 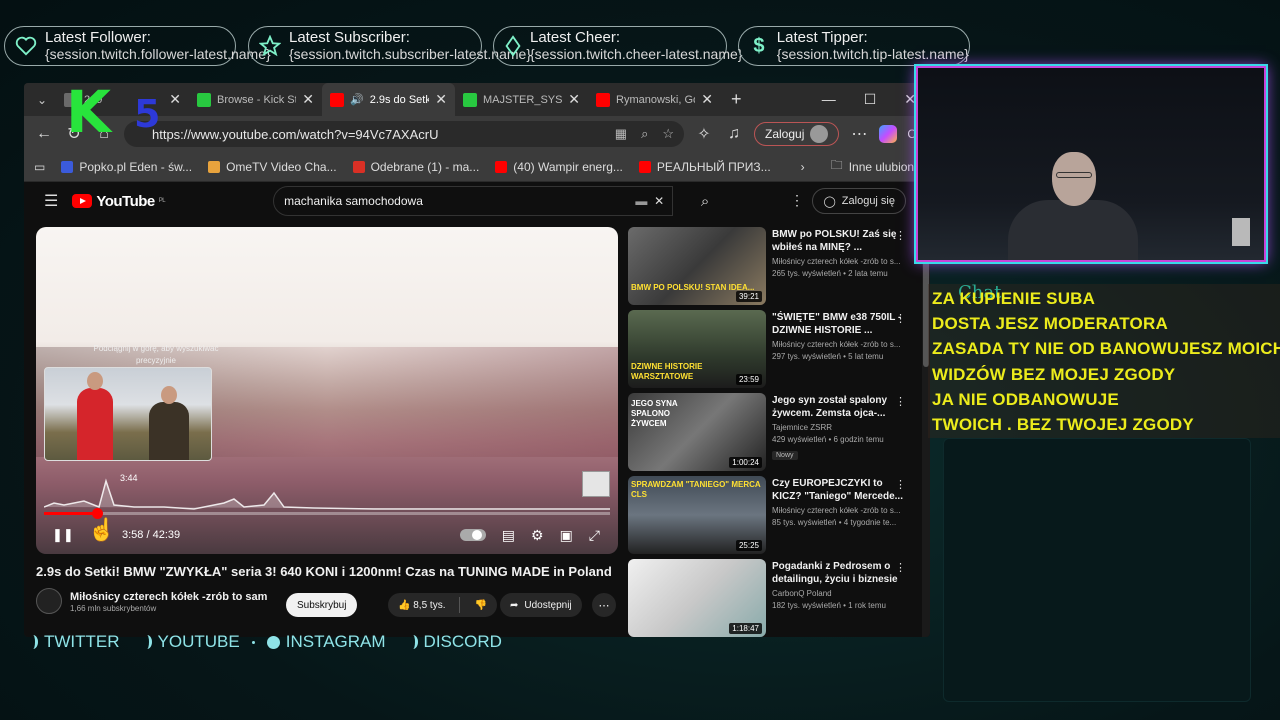 What do you see at coordinates (521, 99) in the screenshot?
I see `tab-majster: MAJSTER_SYS_V ✕` at bounding box center [521, 99].